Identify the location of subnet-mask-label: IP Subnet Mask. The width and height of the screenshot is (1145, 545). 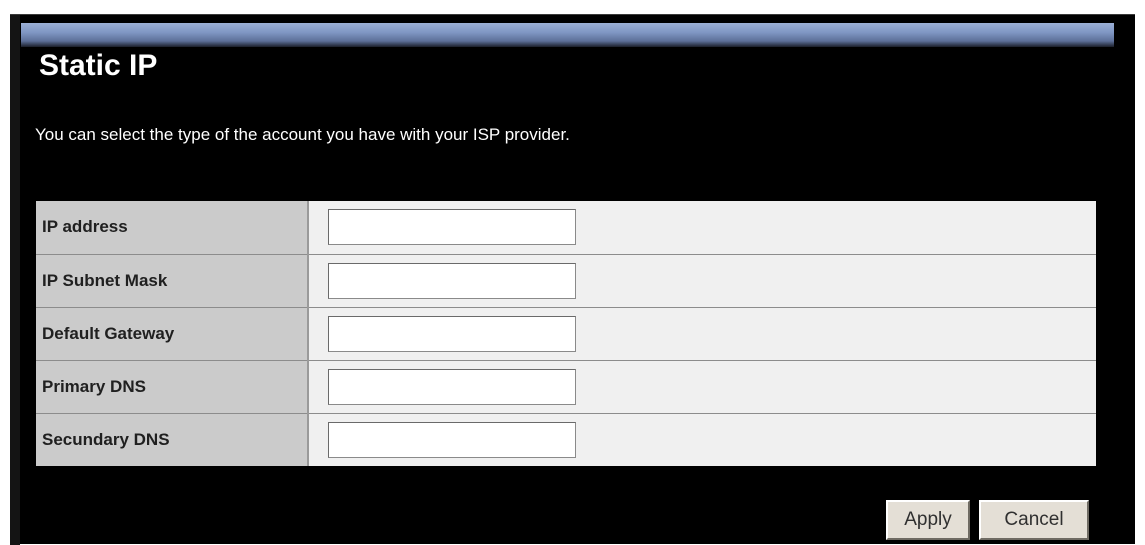
(172, 281).